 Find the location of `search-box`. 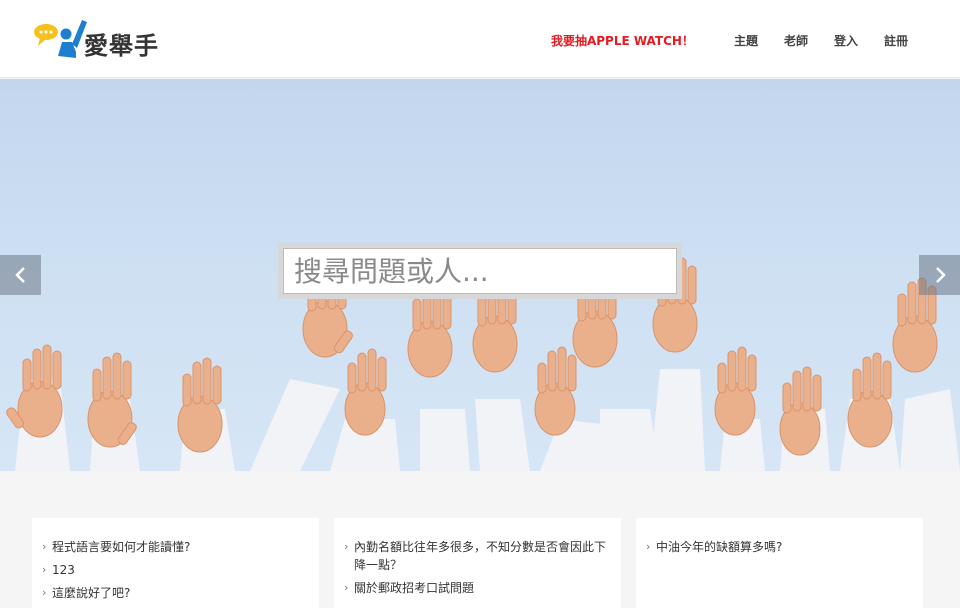

search-box is located at coordinates (480, 271).